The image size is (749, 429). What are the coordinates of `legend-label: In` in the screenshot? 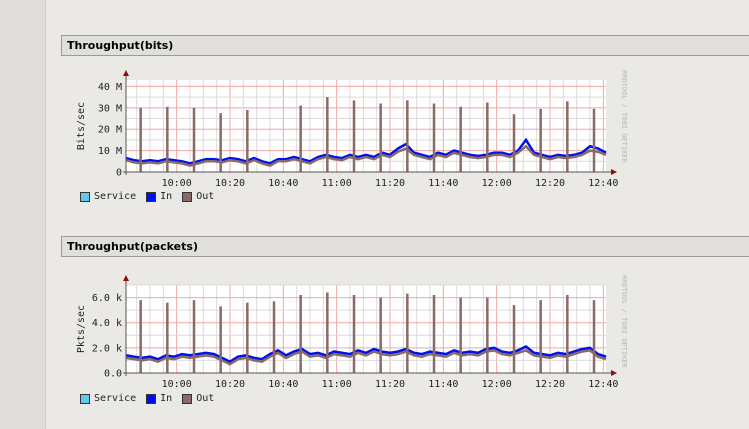 It's located at (166, 398).